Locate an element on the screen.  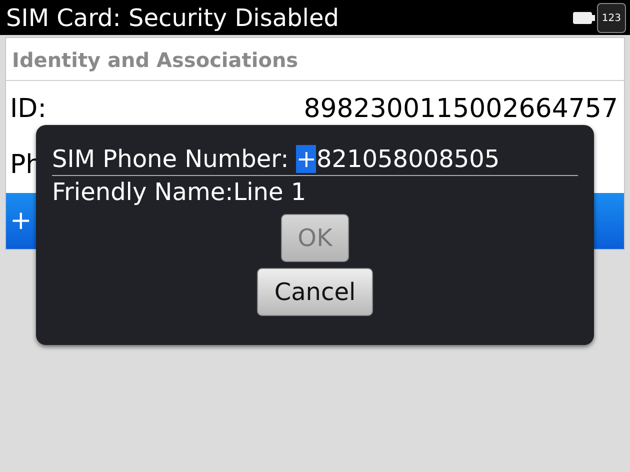
row-label: ID: is located at coordinates (28, 109).